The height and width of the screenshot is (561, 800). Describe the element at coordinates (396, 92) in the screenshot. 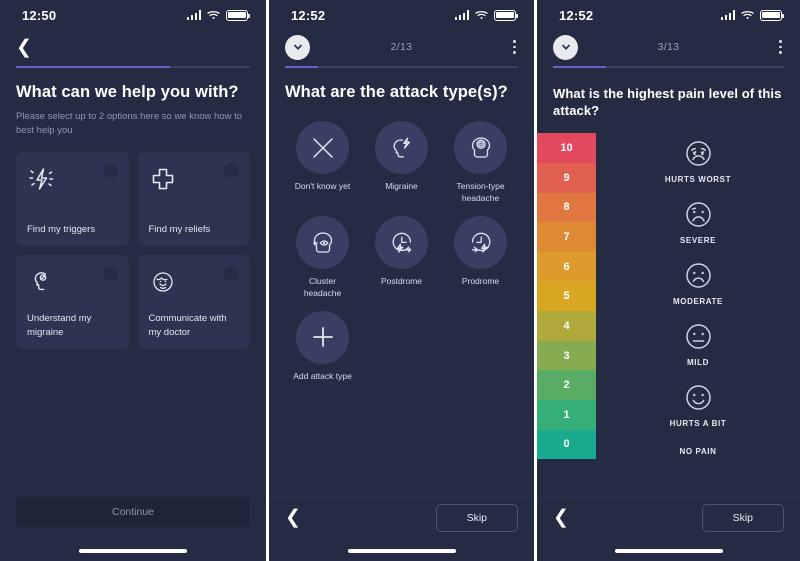

I see `page-title: What are the attack type(s)?` at that location.